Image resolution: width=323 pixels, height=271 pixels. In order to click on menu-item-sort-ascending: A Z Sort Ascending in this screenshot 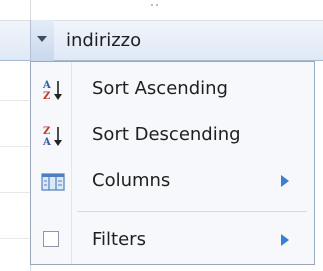, I will do `click(172, 89)`.